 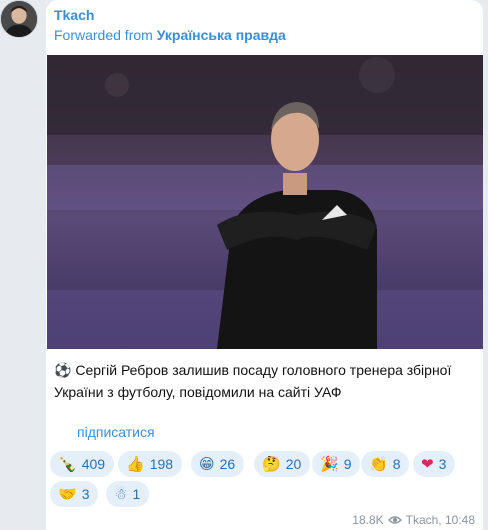 What do you see at coordinates (161, 464) in the screenshot?
I see `reaction-count: 198` at bounding box center [161, 464].